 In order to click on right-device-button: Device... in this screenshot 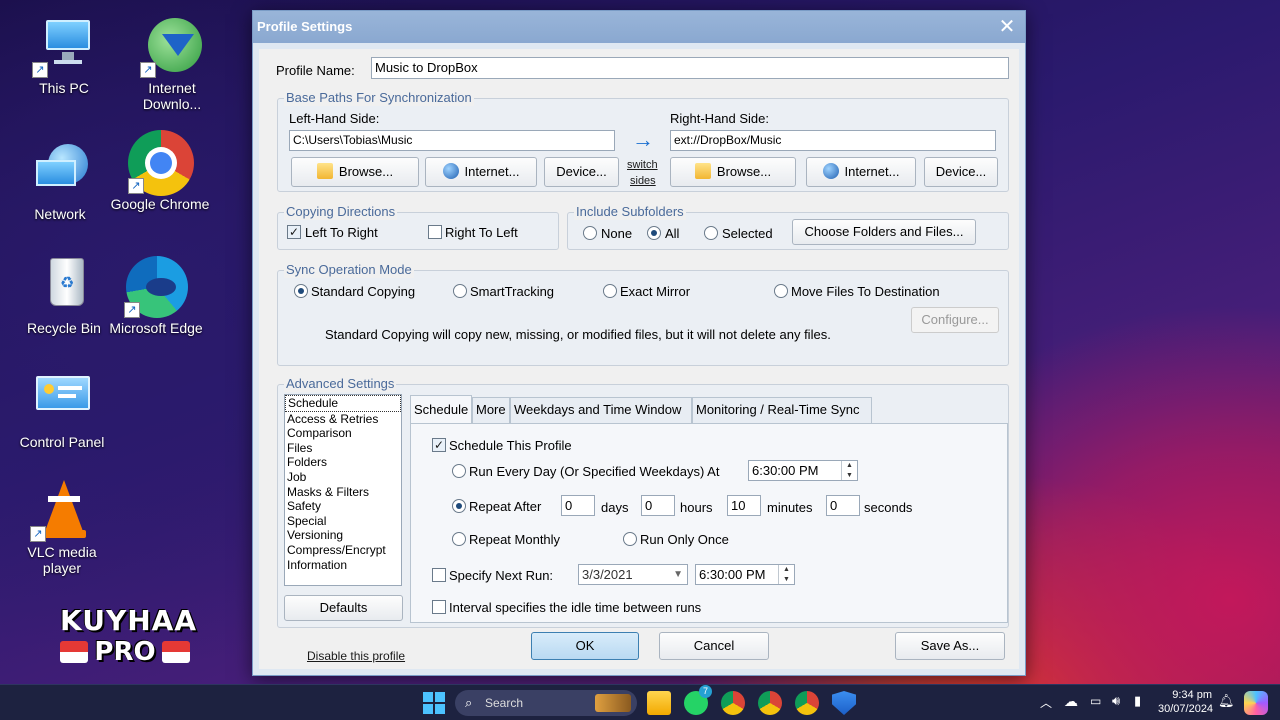, I will do `click(961, 172)`.